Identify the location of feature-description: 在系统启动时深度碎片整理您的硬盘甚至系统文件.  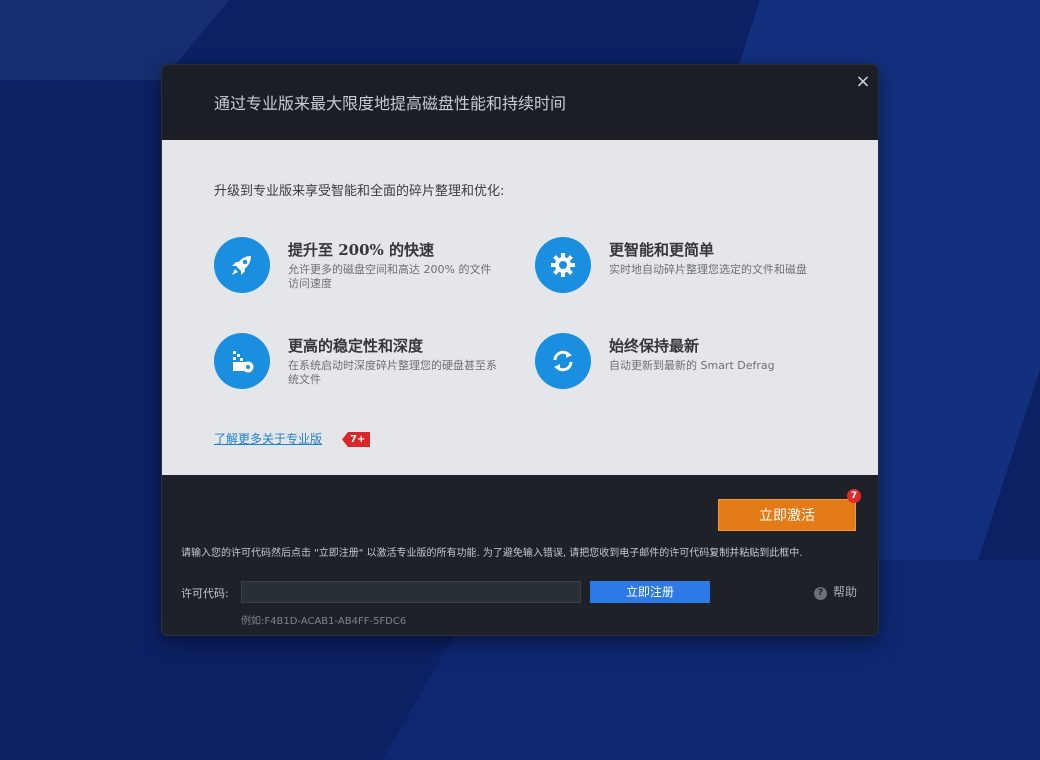
(392, 372).